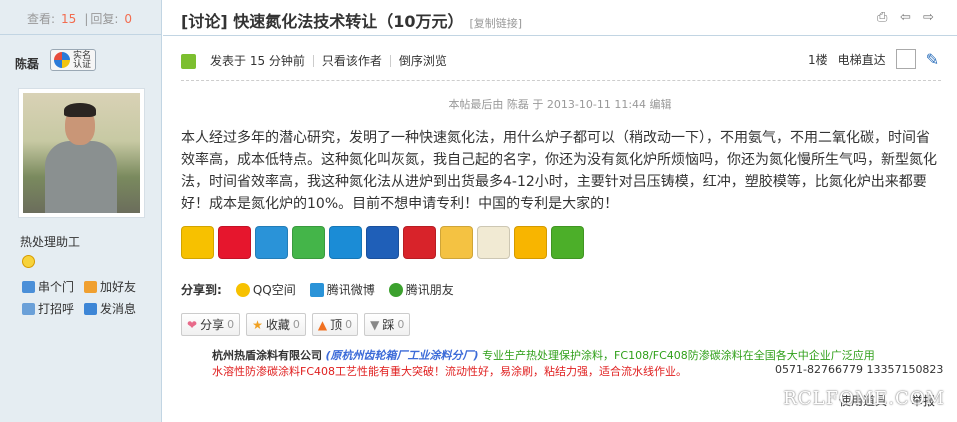 This screenshot has height=422, width=957. What do you see at coordinates (863, 400) in the screenshot?
I see `use-tool-link: 使用道具` at bounding box center [863, 400].